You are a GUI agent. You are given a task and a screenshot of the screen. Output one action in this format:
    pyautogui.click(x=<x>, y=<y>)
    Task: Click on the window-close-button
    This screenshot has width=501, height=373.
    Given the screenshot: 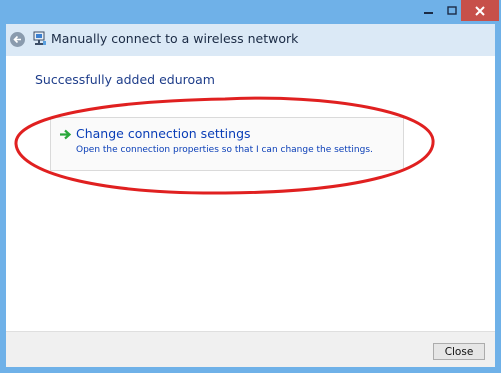 What is the action you would take?
    pyautogui.click(x=480, y=10)
    